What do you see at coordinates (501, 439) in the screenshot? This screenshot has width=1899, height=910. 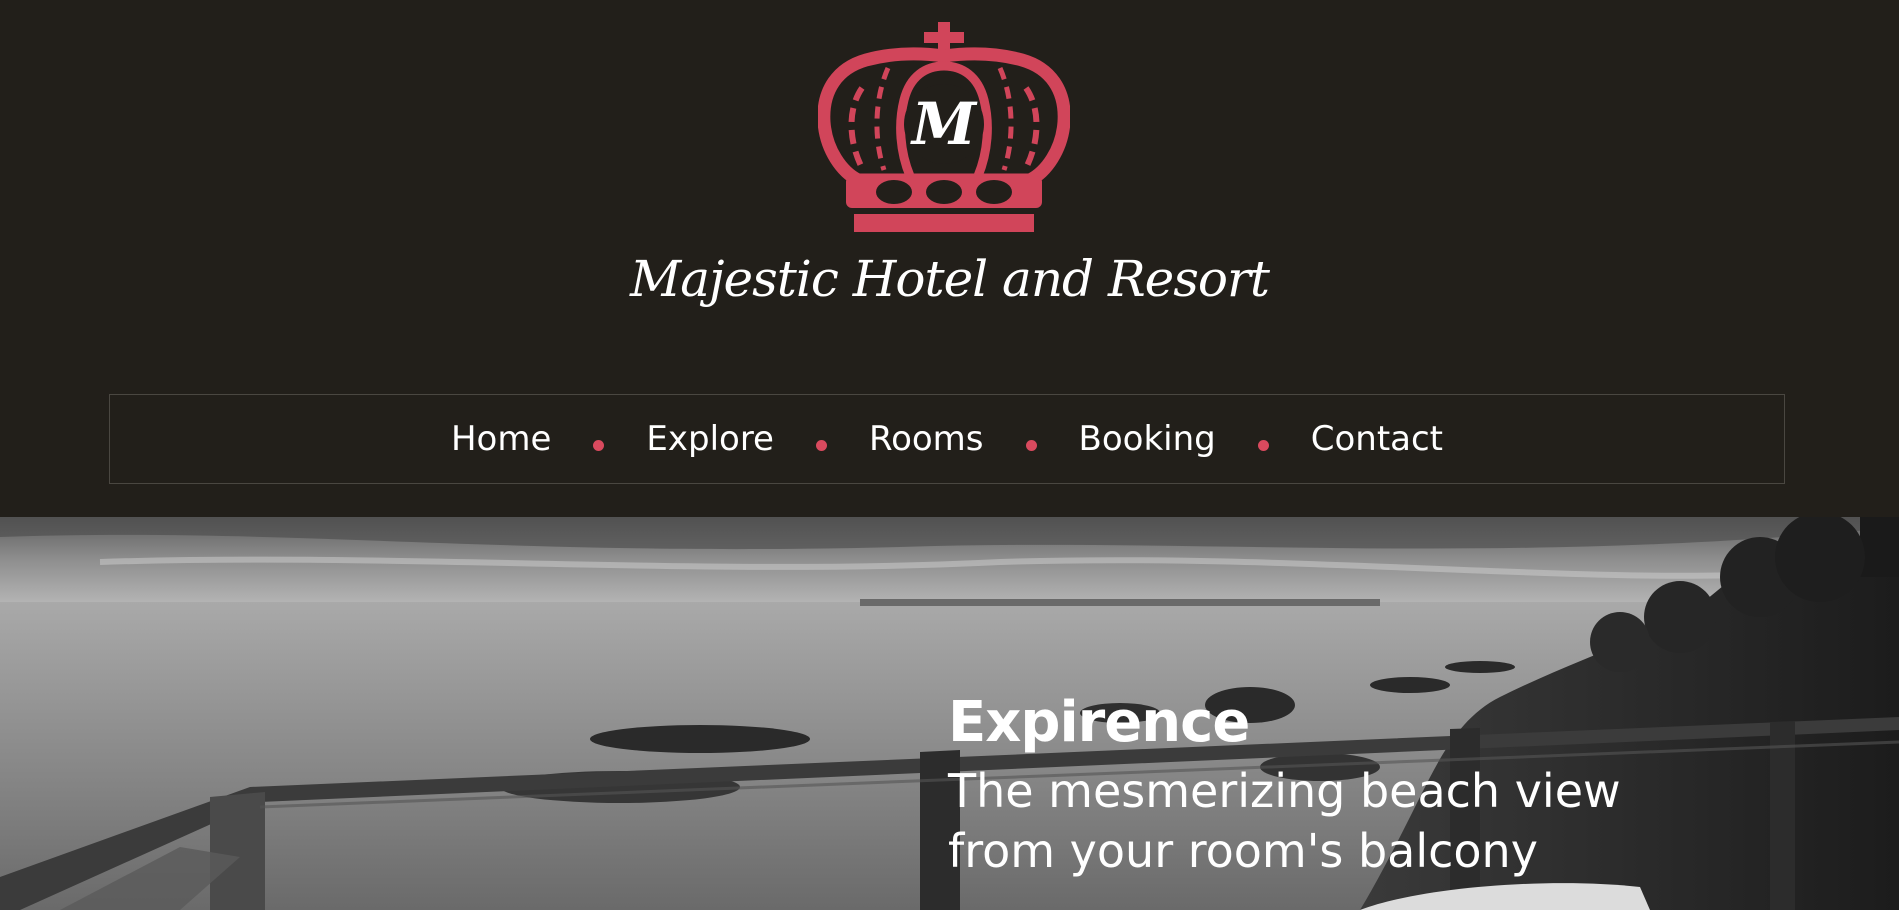 I see `nav-item-home: Home` at bounding box center [501, 439].